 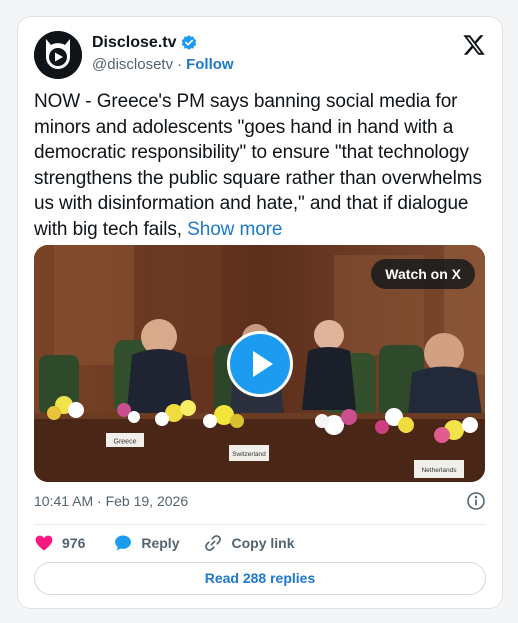 I want to click on author-avatar, so click(x=58, y=55).